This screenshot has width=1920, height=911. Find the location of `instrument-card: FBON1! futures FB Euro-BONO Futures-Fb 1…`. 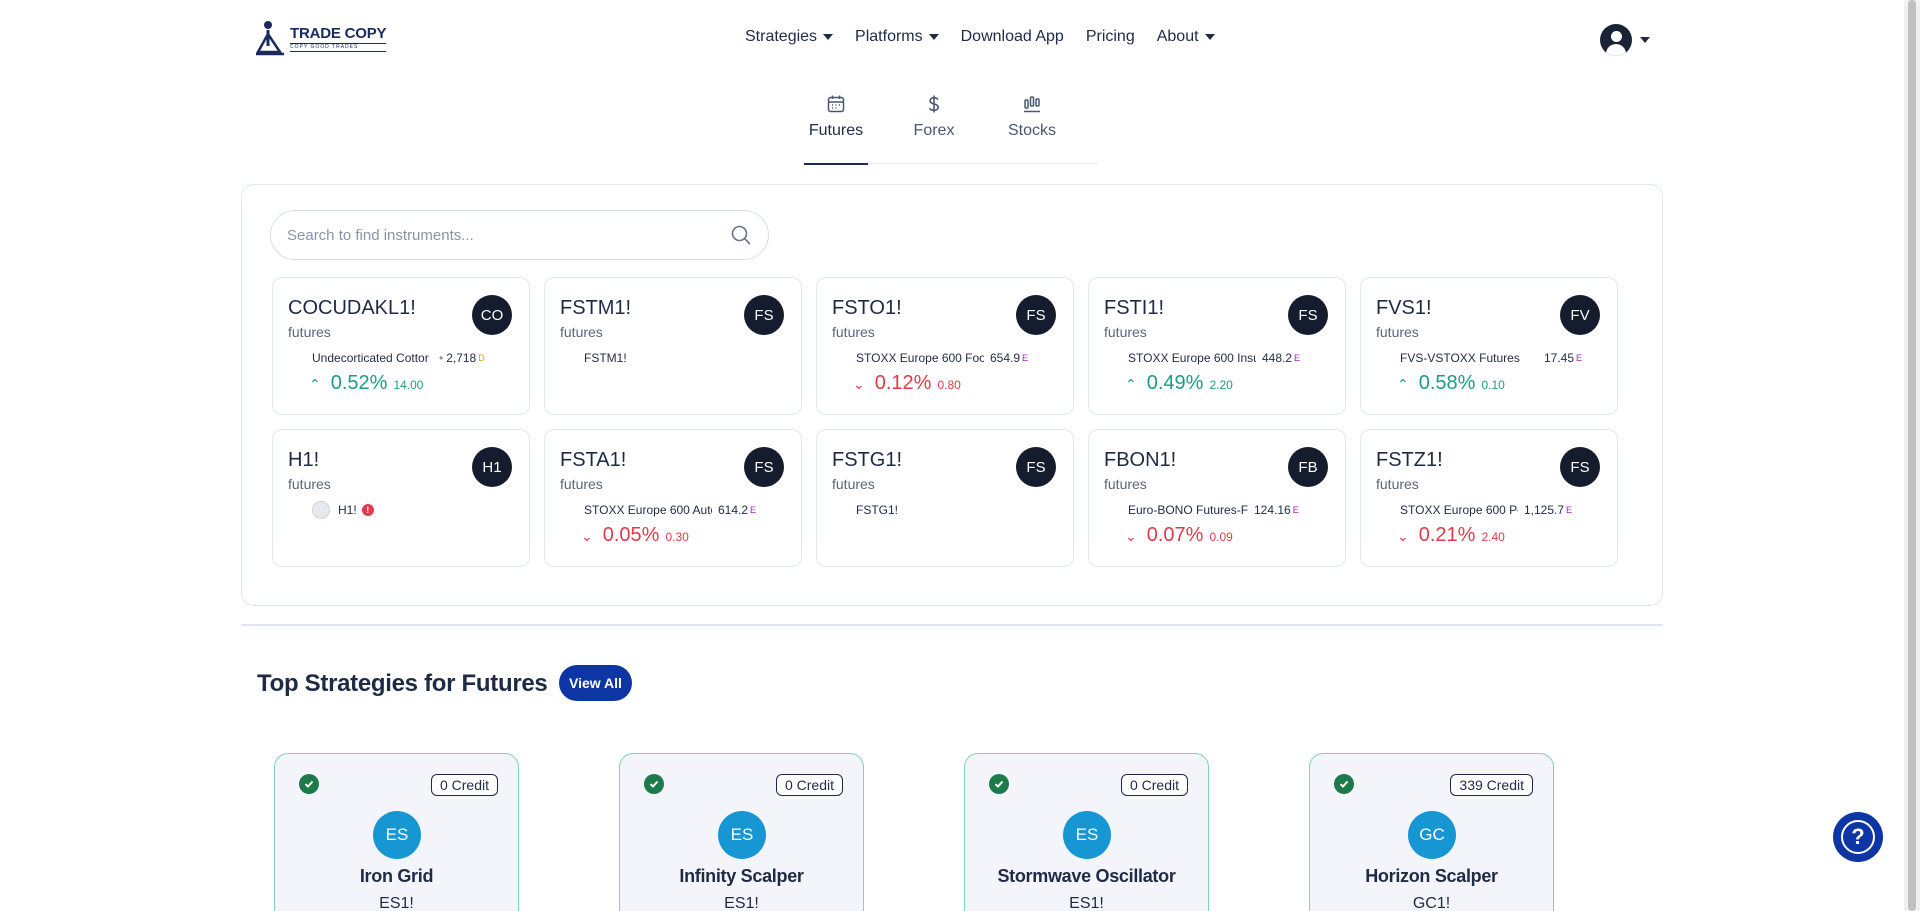

instrument-card: FBON1! futures FB Euro-BONO Futures-Fb 1… is located at coordinates (1217, 498).